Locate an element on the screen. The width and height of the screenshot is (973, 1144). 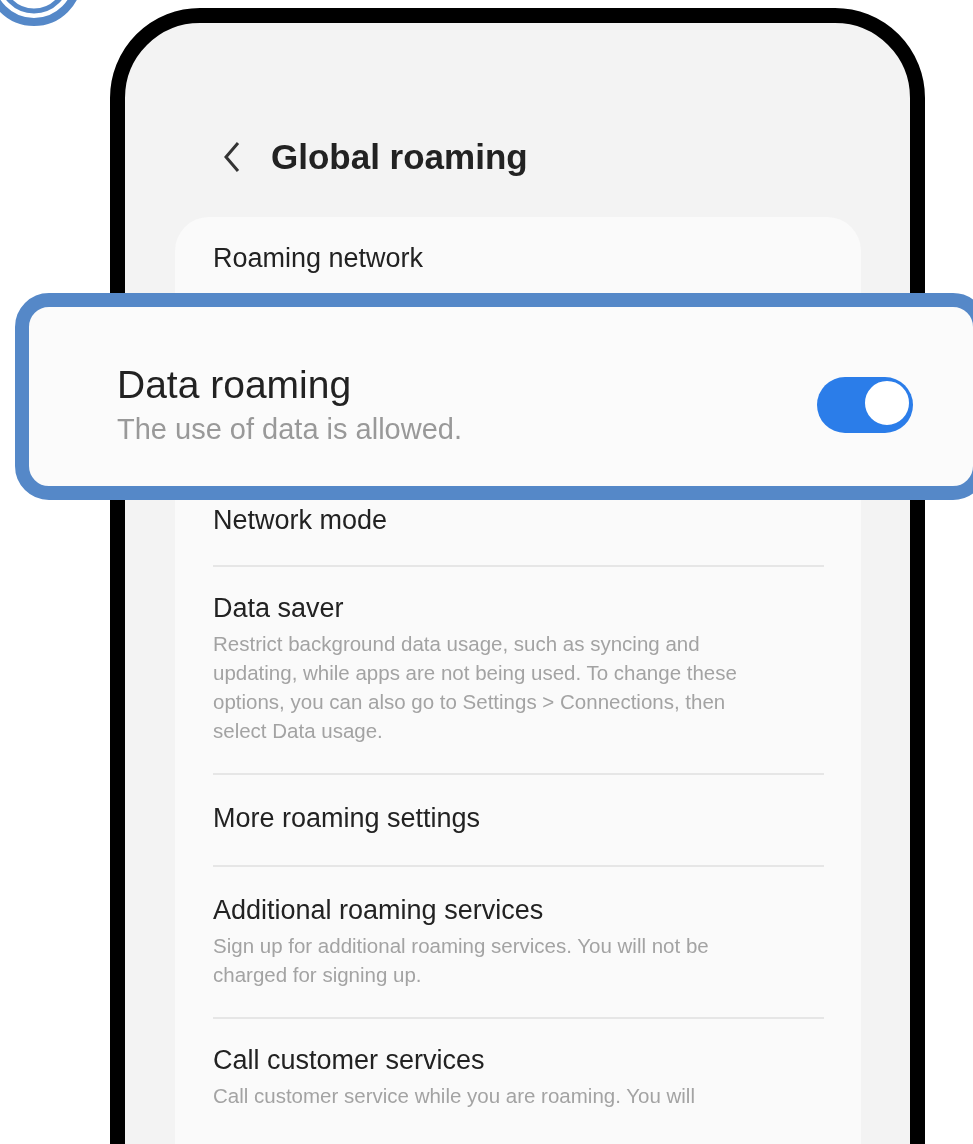
back-icon is located at coordinates (232, 157).